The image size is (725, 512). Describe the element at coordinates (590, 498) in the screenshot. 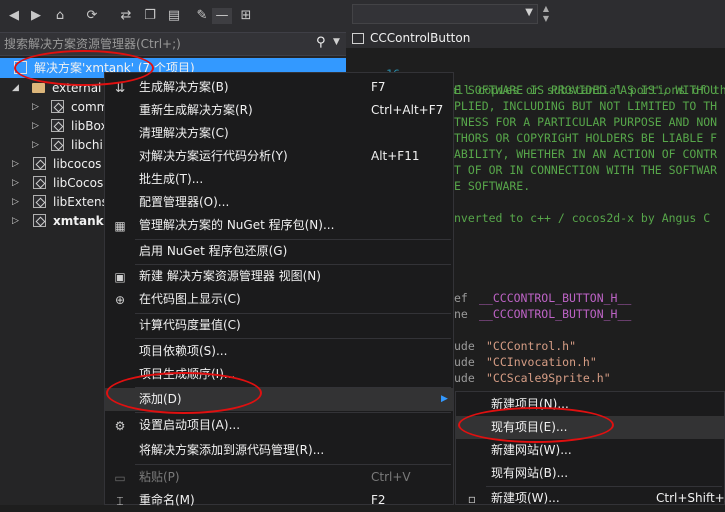

I see `submenu-item-new-item: ▫ 新建项(W)... Ctrl+Shift+A` at that location.